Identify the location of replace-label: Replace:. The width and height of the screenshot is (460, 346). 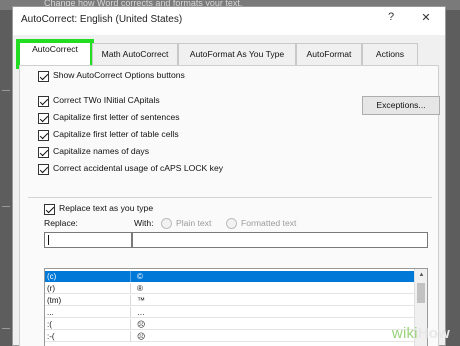
(61, 223).